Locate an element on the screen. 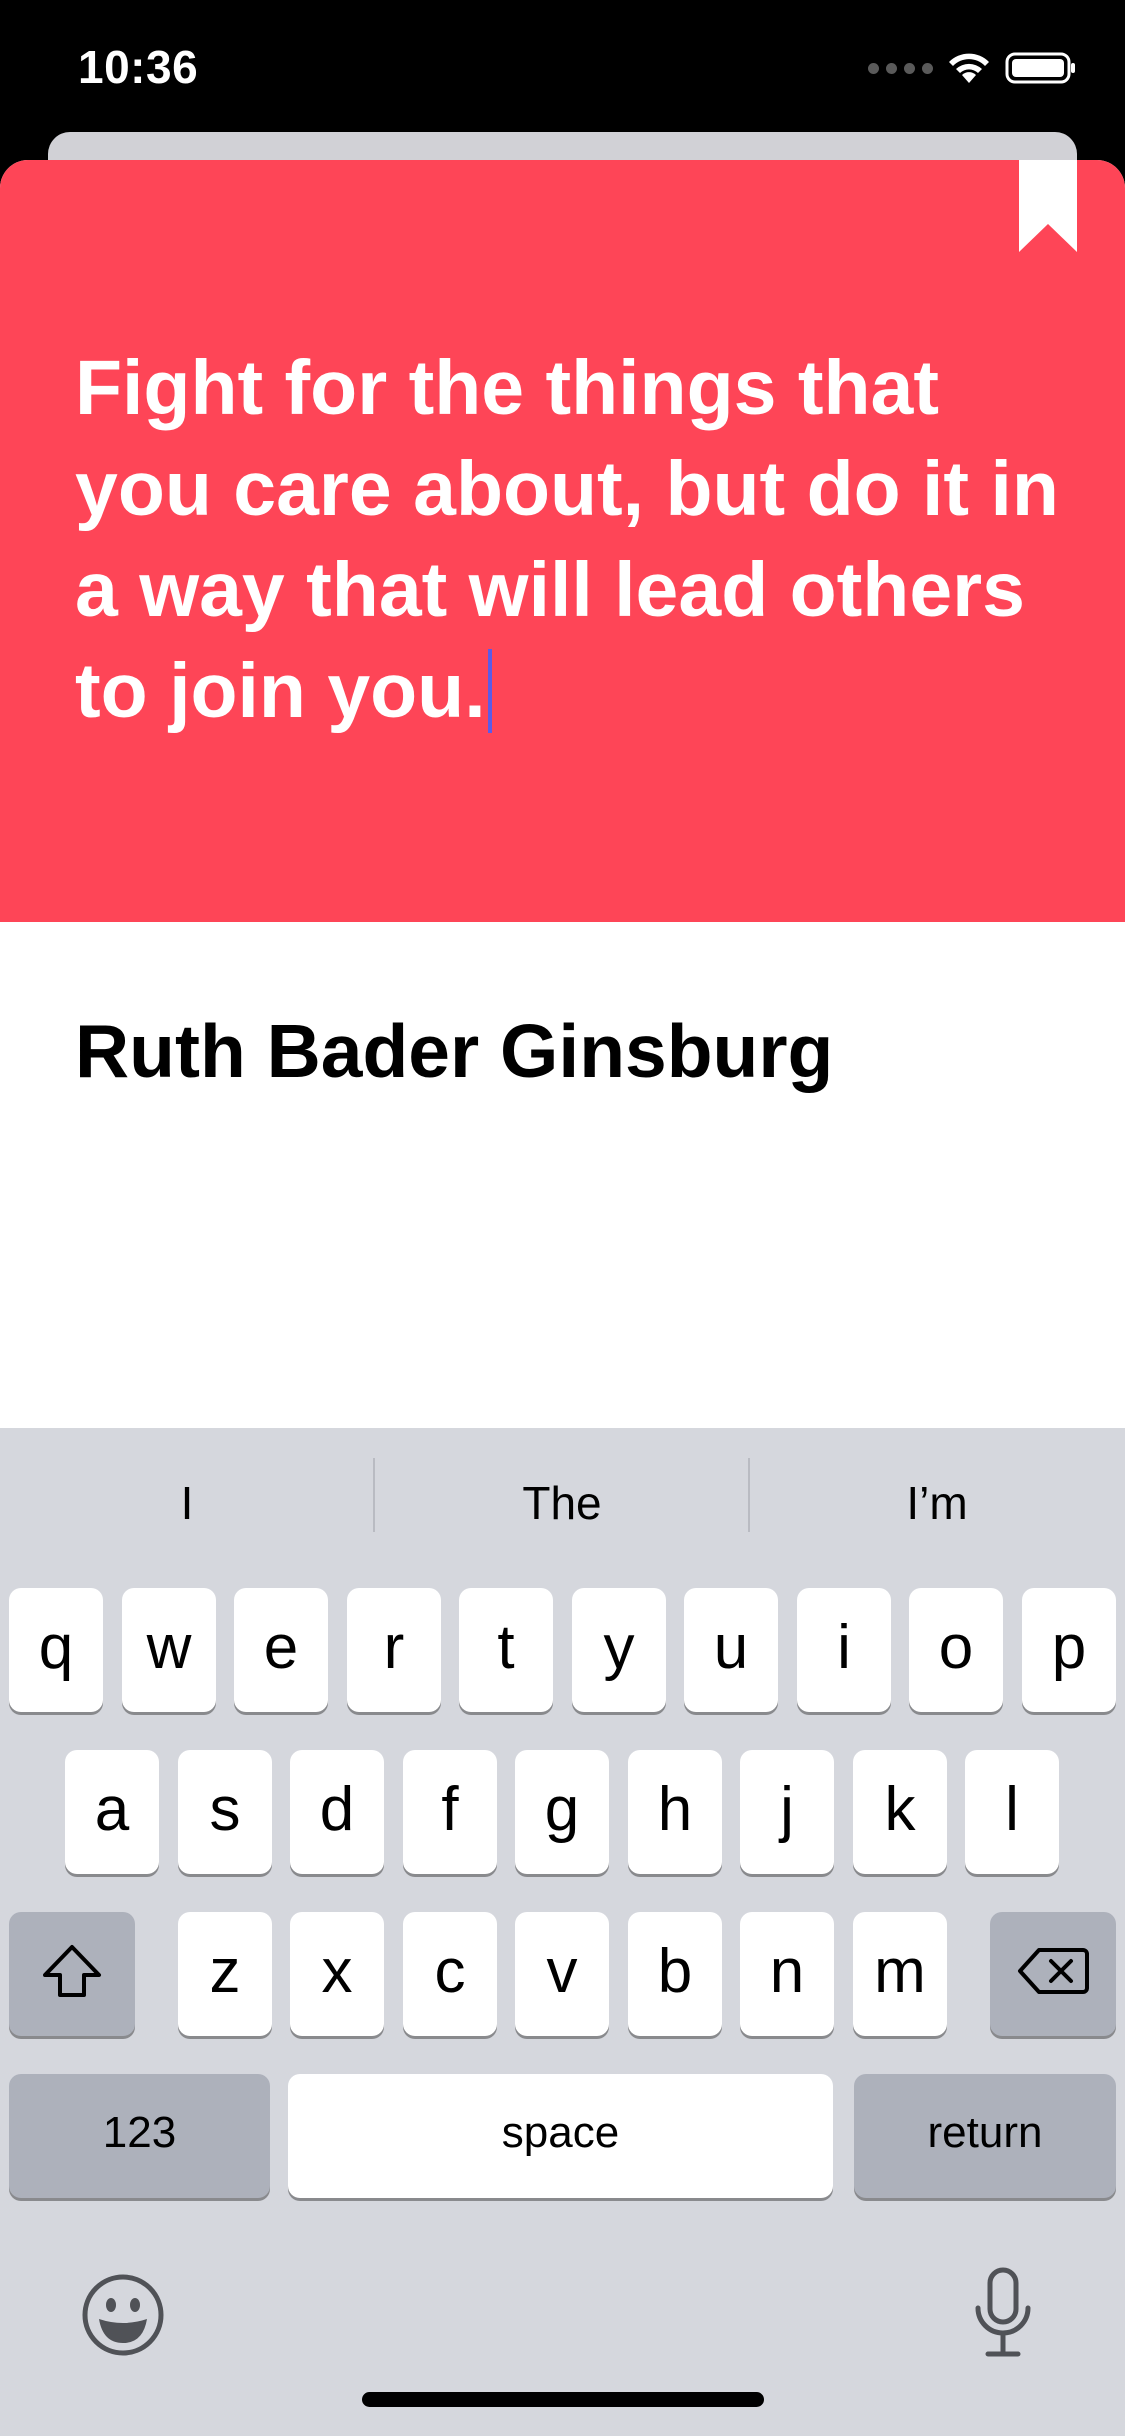 The height and width of the screenshot is (2436, 1125). key-s: s is located at coordinates (225, 1812).